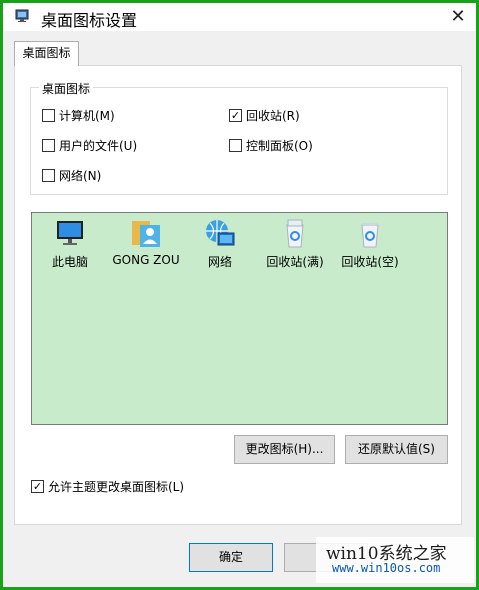  What do you see at coordinates (37, 486) in the screenshot?
I see `checkbox-allow-themes: ✓` at bounding box center [37, 486].